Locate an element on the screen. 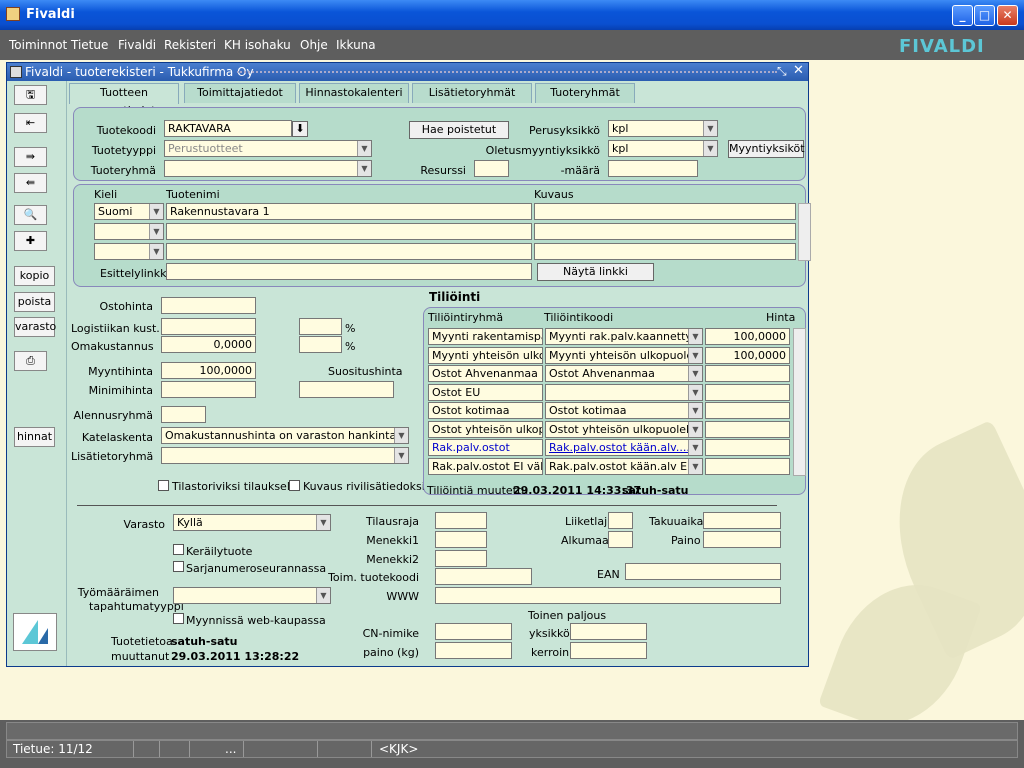 This screenshot has width=1024, height=768. tiliointiryhma-cell: Ostot Ahvenanmaa is located at coordinates (485, 373).